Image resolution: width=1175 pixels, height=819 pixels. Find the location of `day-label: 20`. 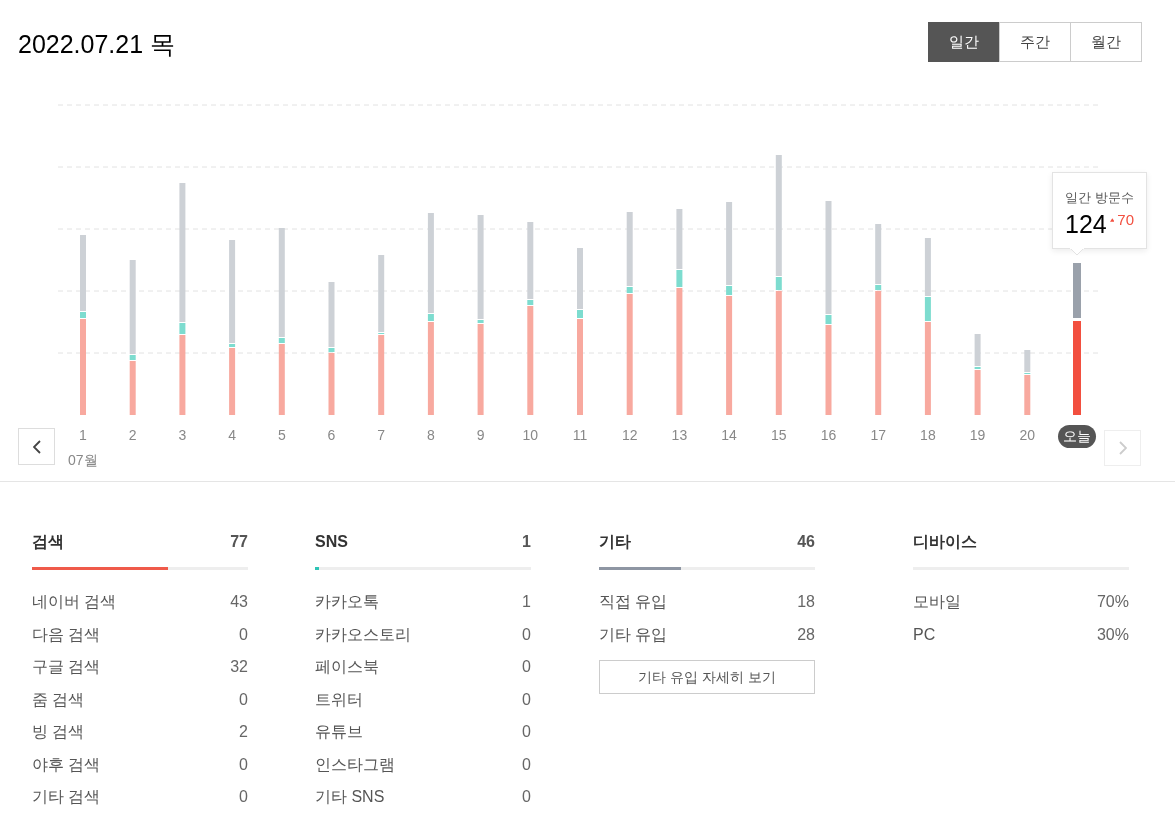

day-label: 20 is located at coordinates (1027, 435).